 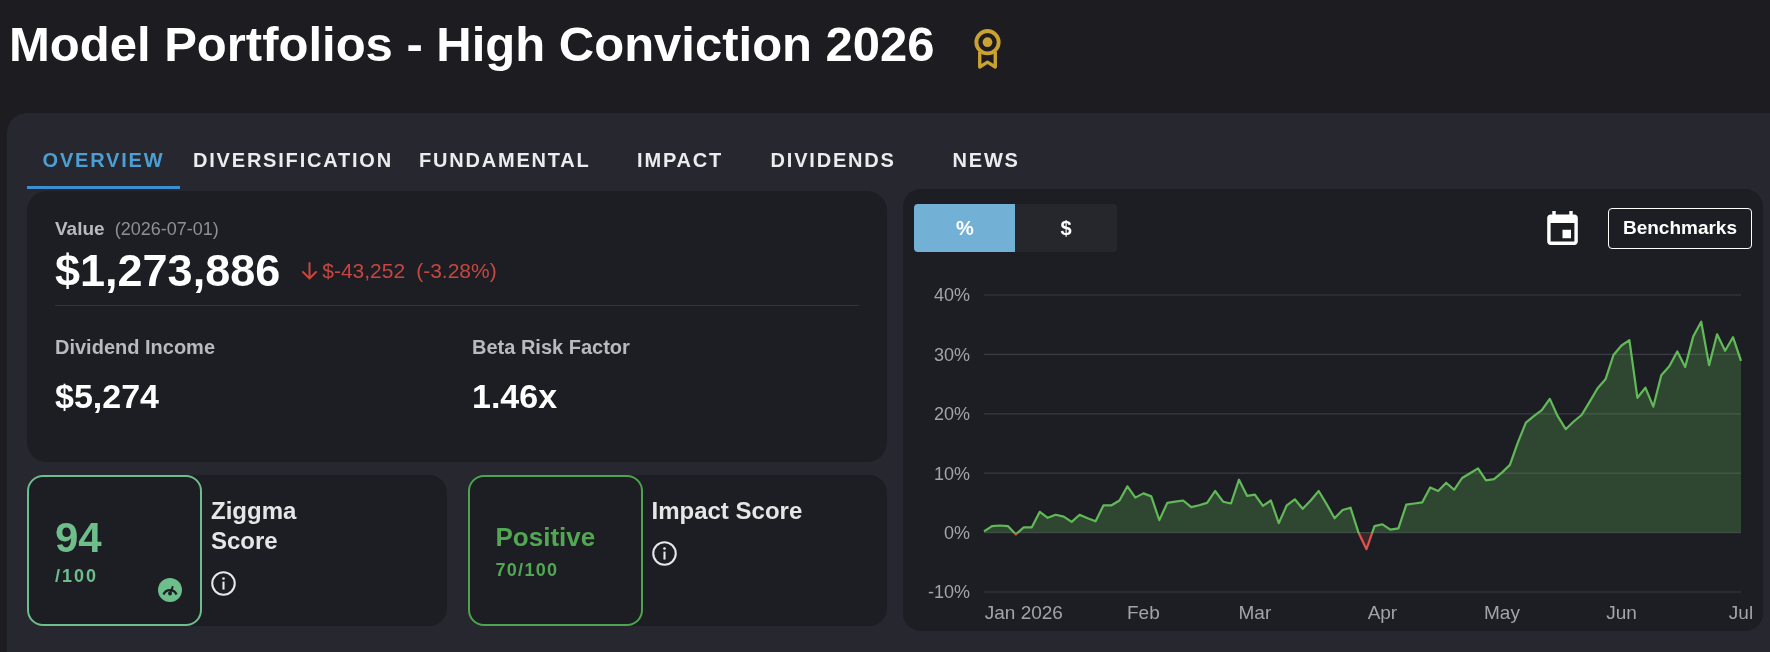 What do you see at coordinates (472, 44) in the screenshot?
I see `page-title: Model Portfolios - High Conviction 2026` at bounding box center [472, 44].